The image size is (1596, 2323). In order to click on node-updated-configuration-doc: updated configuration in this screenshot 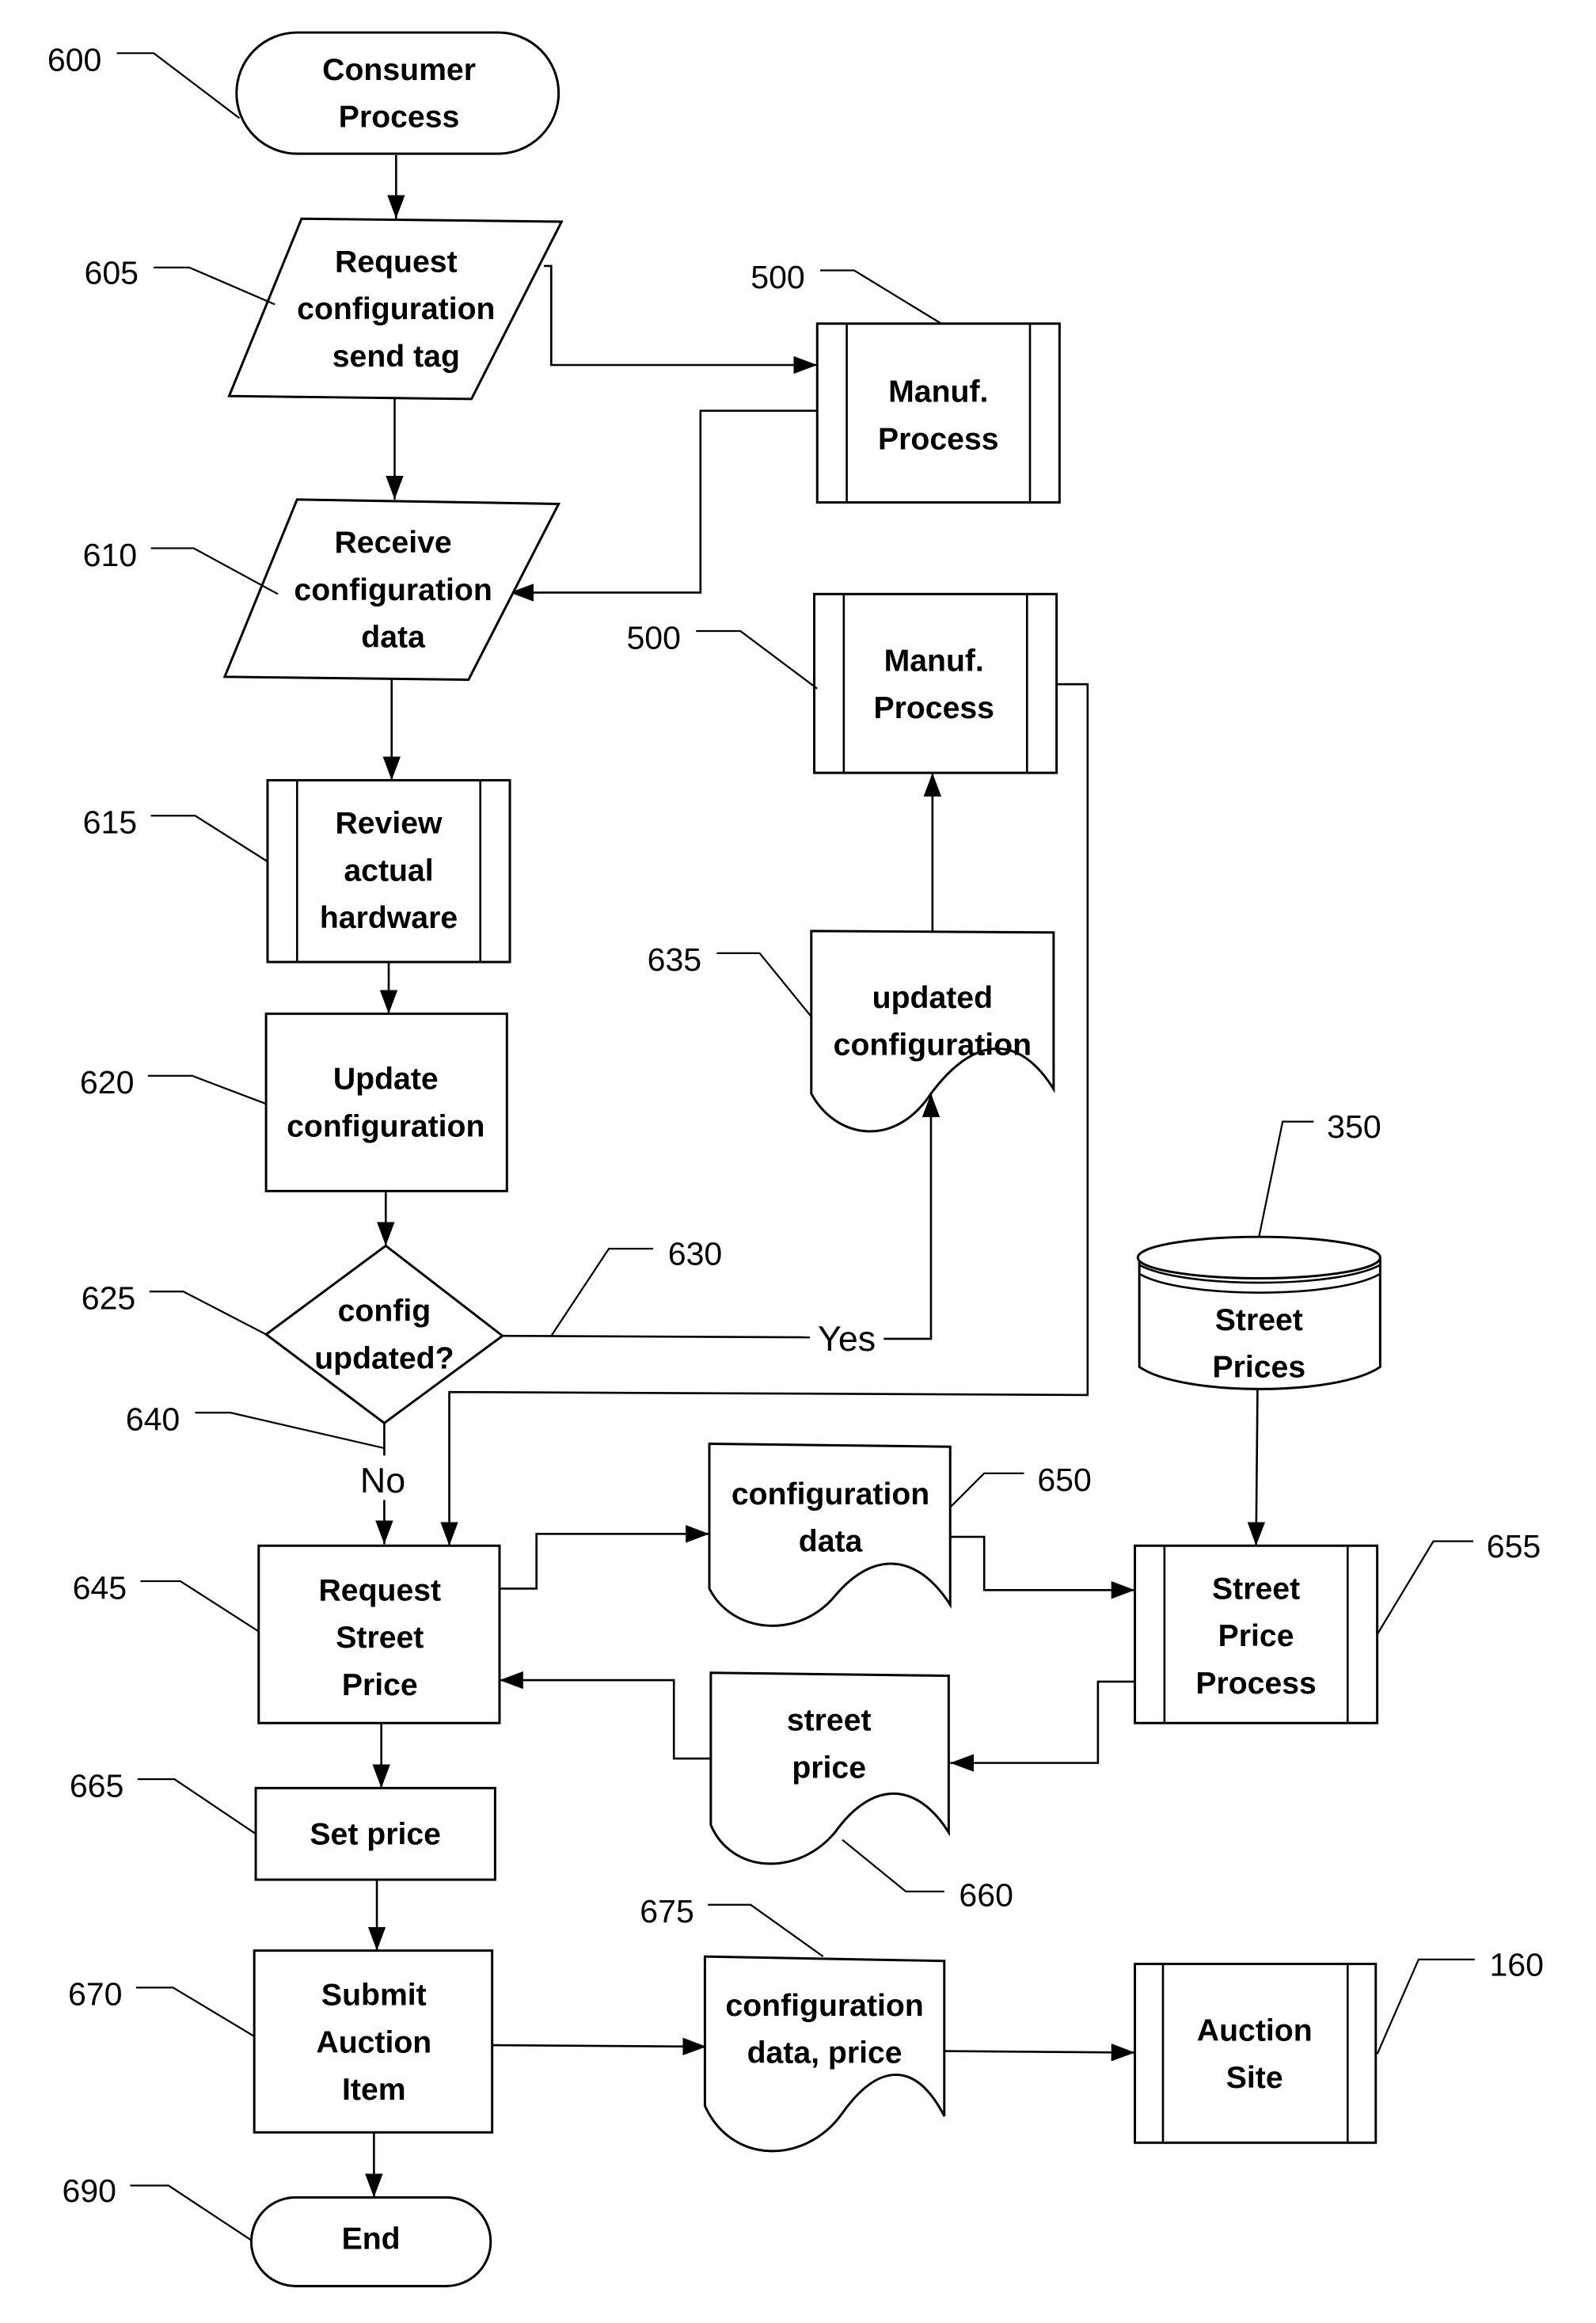, I will do `click(932, 1031)`.